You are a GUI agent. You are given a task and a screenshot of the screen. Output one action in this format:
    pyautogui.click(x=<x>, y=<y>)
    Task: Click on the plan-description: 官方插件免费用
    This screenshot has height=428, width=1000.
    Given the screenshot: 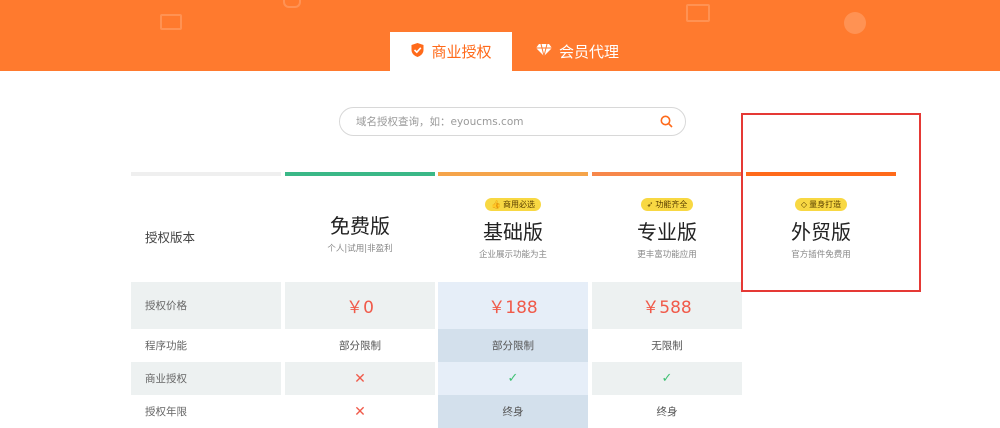 What is the action you would take?
    pyautogui.click(x=821, y=255)
    